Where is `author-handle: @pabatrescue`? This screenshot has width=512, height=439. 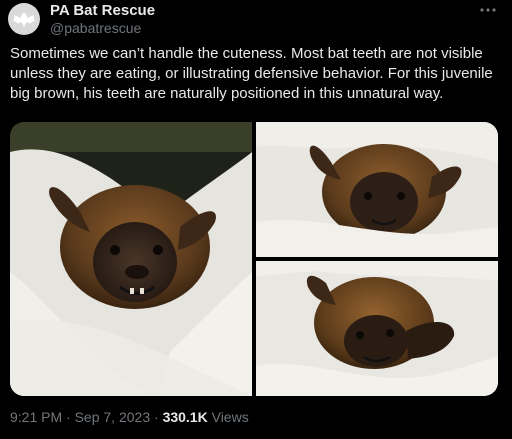
author-handle: @pabatrescue is located at coordinates (95, 28).